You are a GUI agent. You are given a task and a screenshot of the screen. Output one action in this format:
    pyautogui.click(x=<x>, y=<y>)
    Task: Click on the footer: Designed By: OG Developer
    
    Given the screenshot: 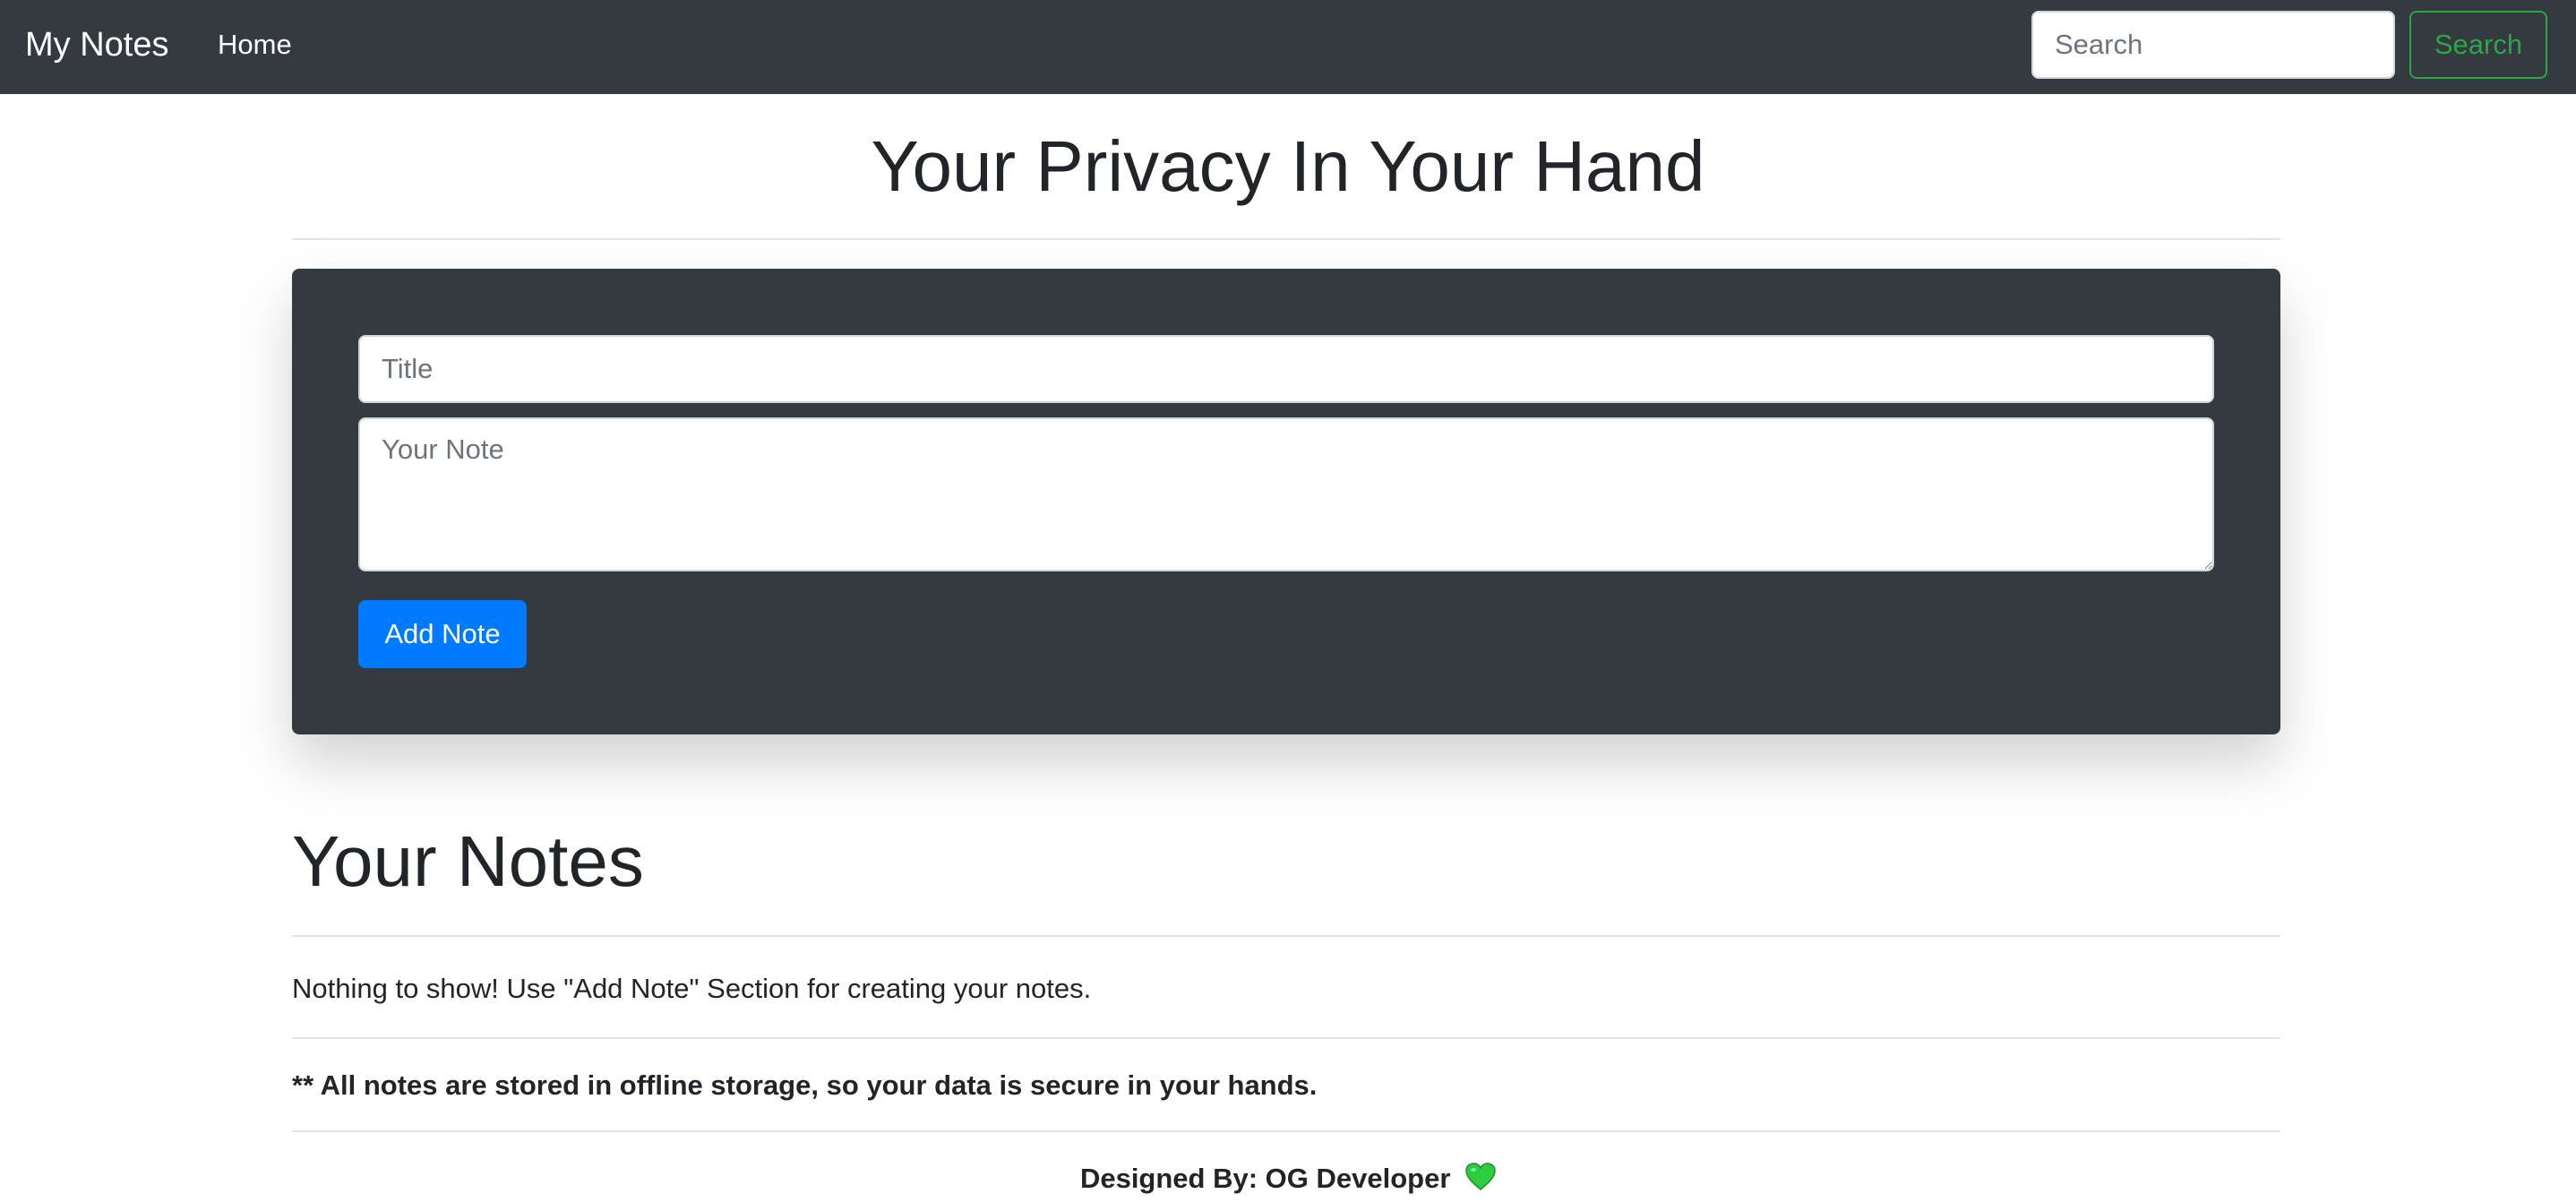 What is the action you would take?
    pyautogui.click(x=1288, y=1180)
    